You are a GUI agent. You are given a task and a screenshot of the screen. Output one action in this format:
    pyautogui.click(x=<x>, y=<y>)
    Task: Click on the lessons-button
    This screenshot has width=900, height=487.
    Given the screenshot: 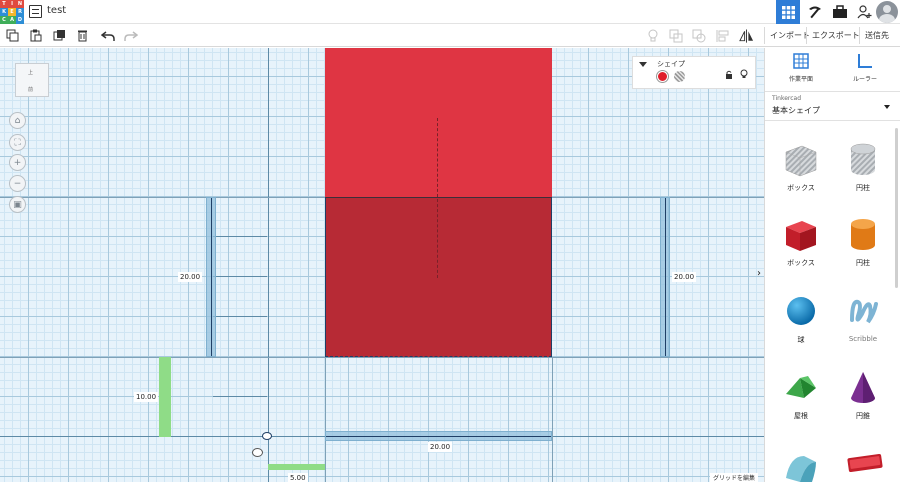 What is the action you would take?
    pyautogui.click(x=840, y=12)
    